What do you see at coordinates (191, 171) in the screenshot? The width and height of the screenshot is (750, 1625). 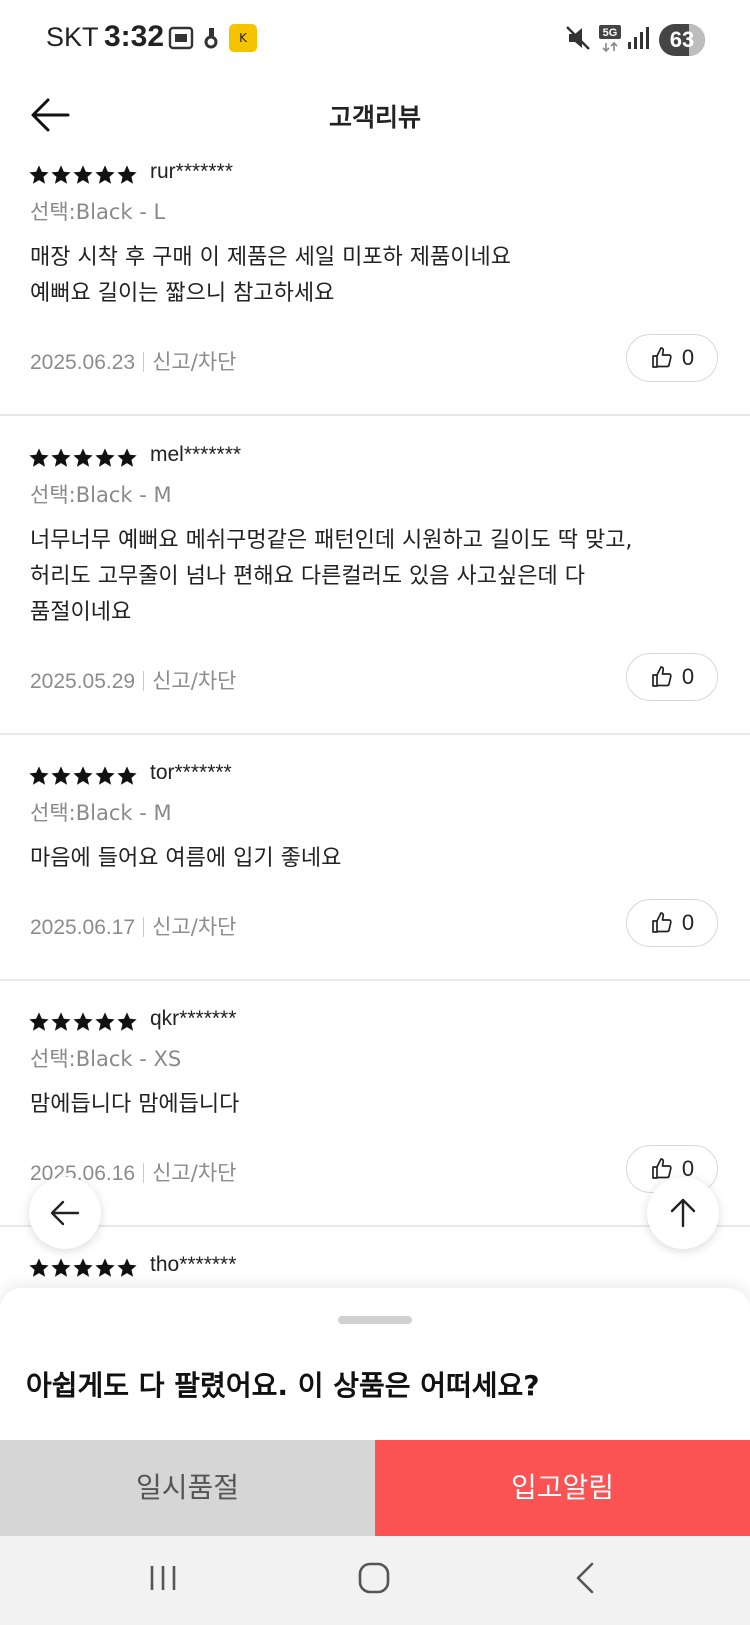 I see `reviewer-id: rur*******` at bounding box center [191, 171].